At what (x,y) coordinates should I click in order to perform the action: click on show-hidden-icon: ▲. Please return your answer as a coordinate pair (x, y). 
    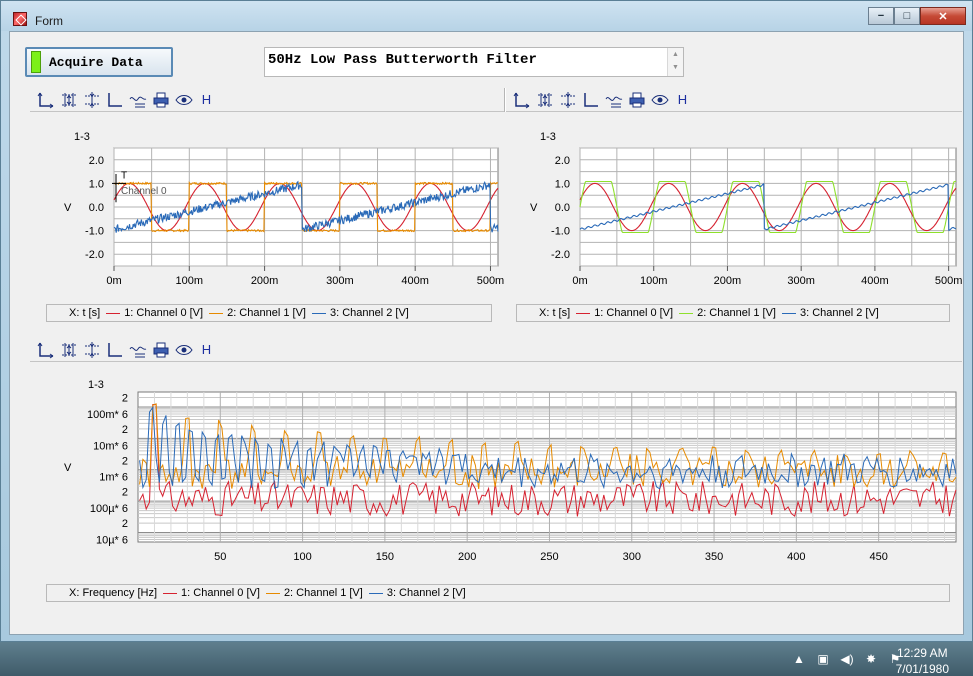
    Looking at the image, I should click on (799, 659).